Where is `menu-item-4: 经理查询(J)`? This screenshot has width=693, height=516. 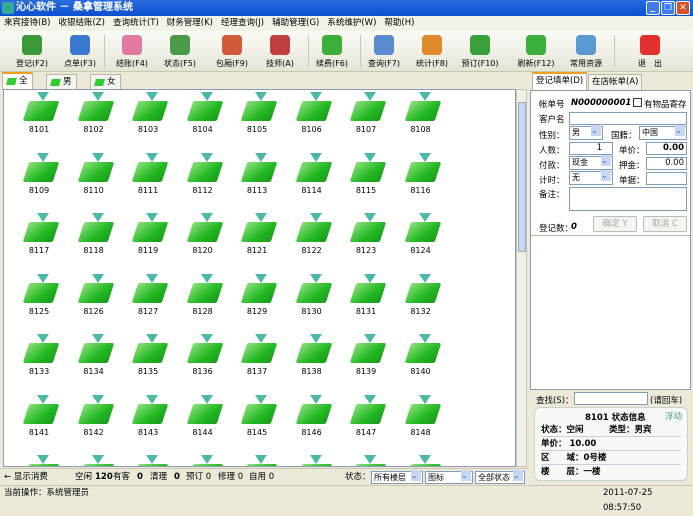
menu-item-4: 经理查询(J) is located at coordinates (242, 23).